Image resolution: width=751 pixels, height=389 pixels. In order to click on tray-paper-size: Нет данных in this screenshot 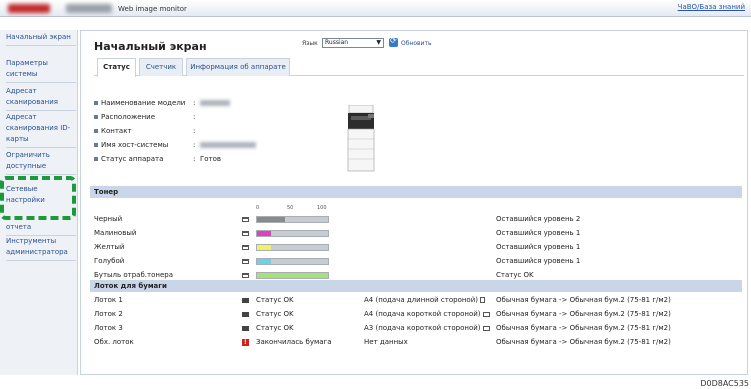, I will do `click(386, 342)`.